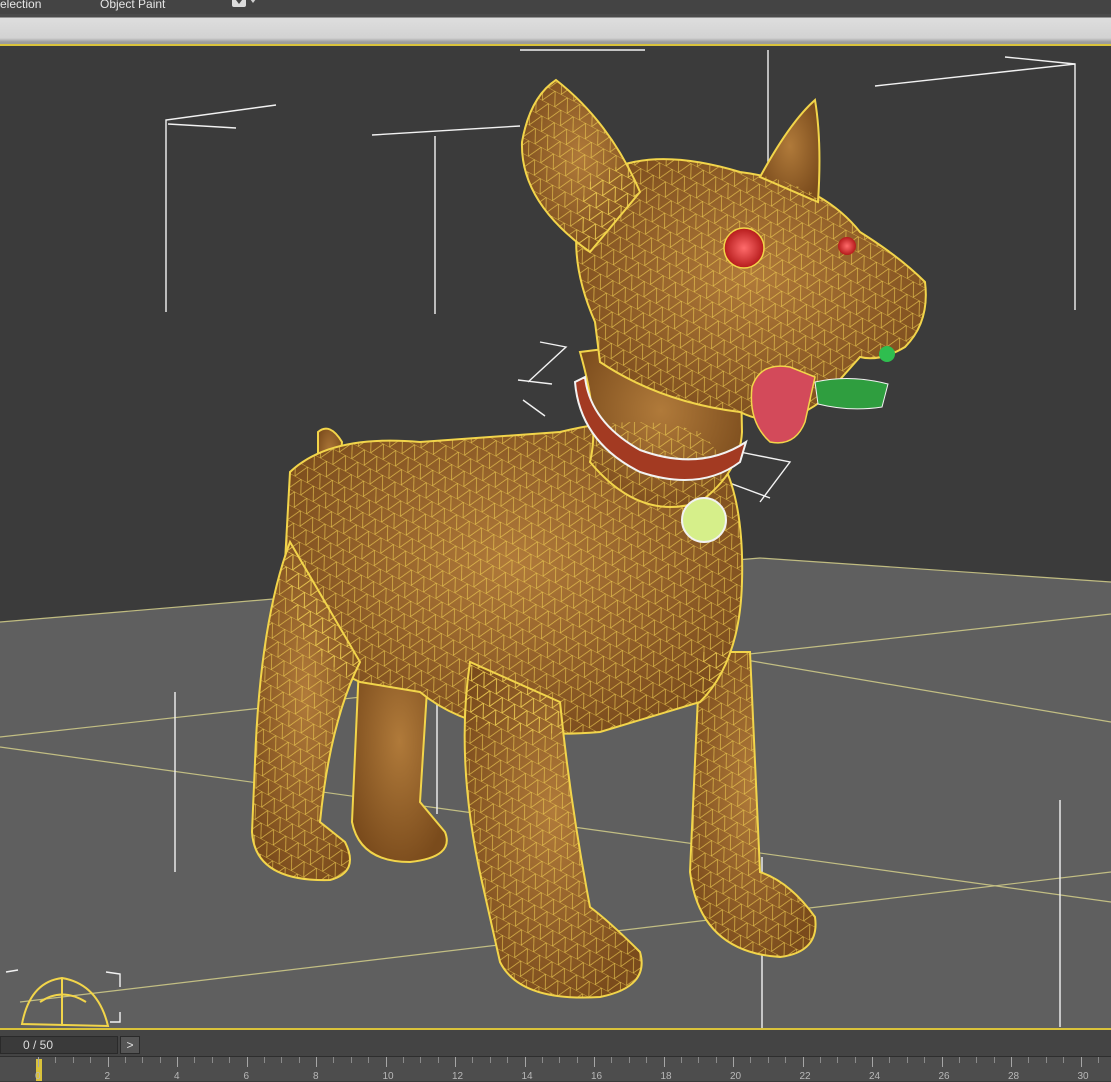 The height and width of the screenshot is (1082, 1111). I want to click on menu-bar: election Object Paint, so click(555, 7).